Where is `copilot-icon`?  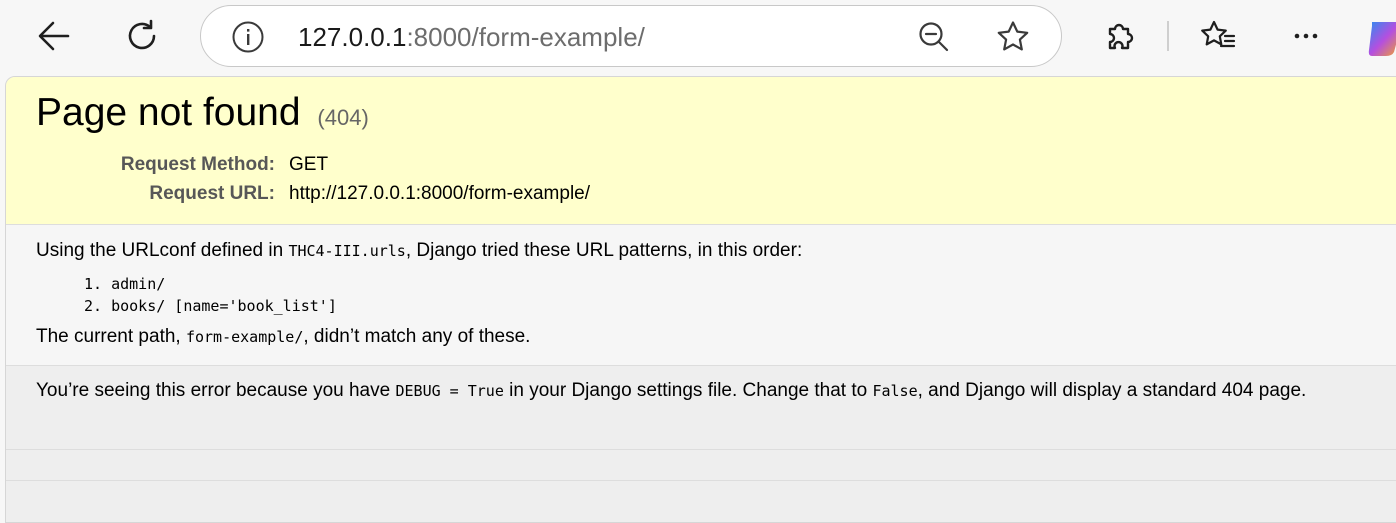 copilot-icon is located at coordinates (1382, 39).